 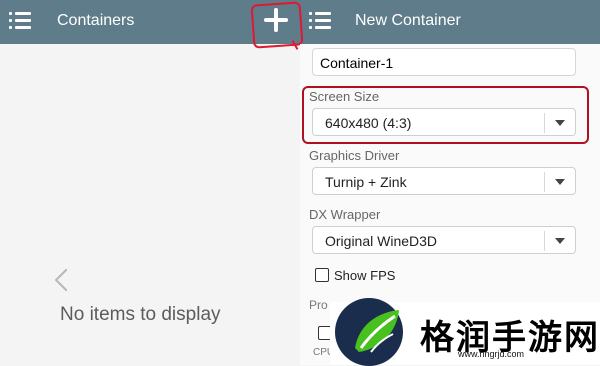 I want to click on graphics-driver-label: Graphics Driver, so click(x=354, y=155).